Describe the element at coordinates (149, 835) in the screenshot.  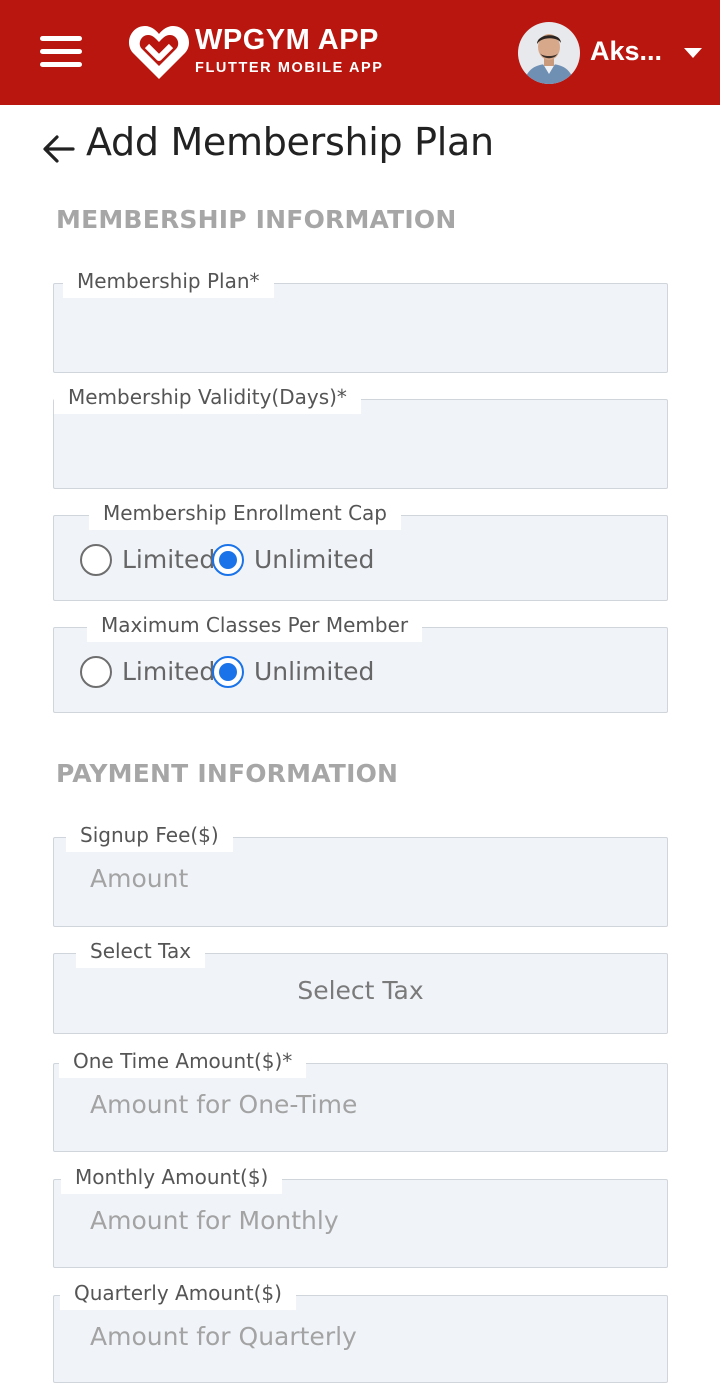
I see `signup-fee-label: Signup Fee($)` at that location.